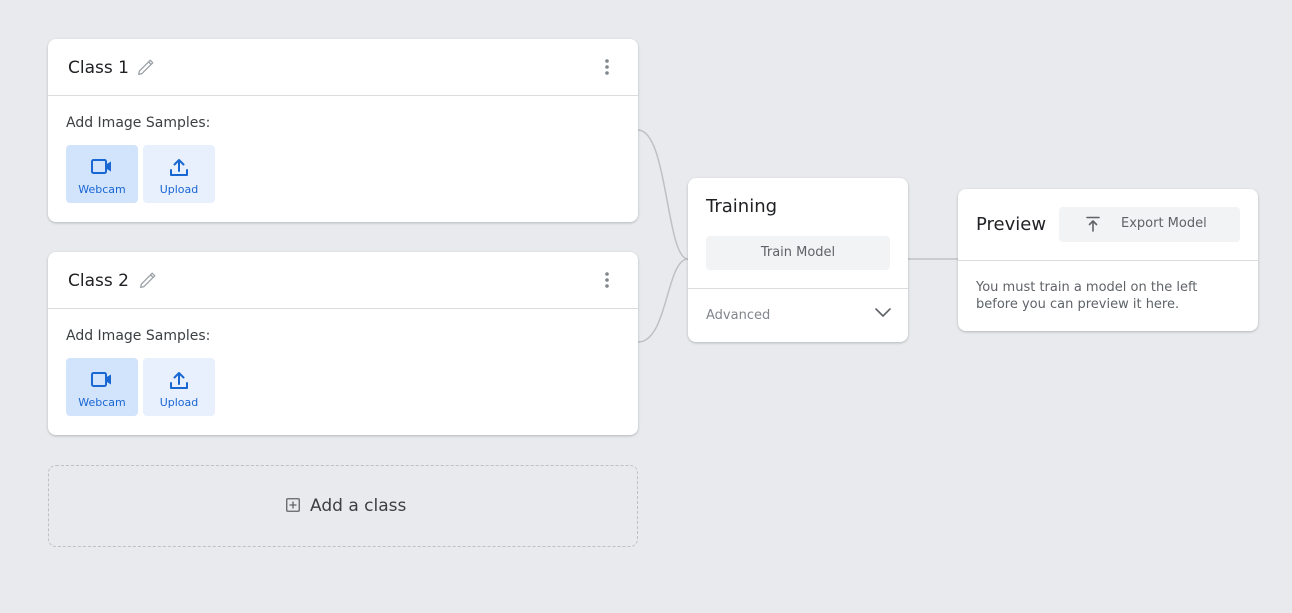 This screenshot has height=613, width=1292. Describe the element at coordinates (1093, 224) in the screenshot. I see `export-icon` at that location.